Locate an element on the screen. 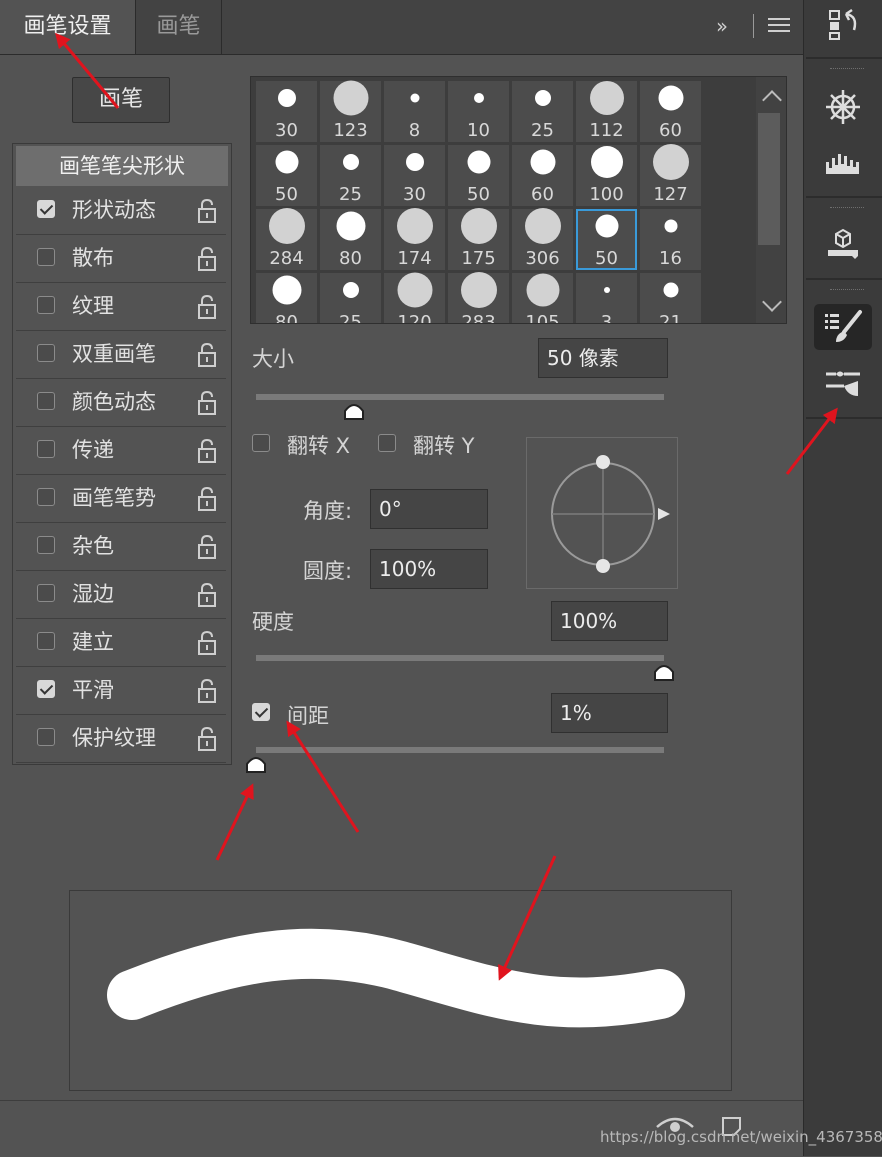 The image size is (882, 1157). brush-preset: 8 is located at coordinates (414, 111).